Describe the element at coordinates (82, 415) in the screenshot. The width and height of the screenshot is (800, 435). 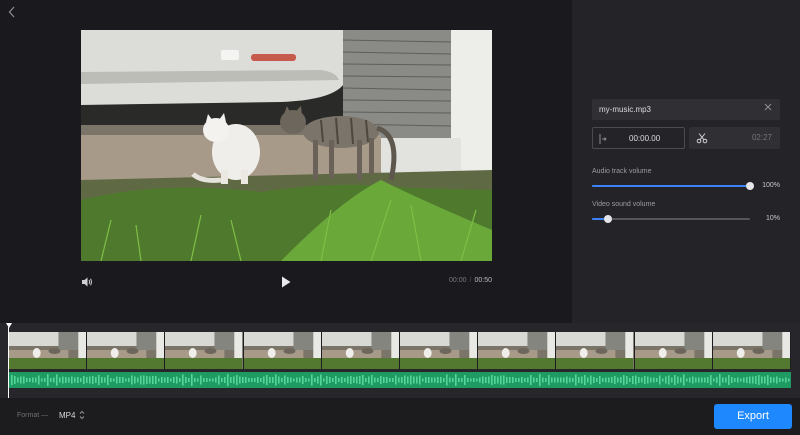
I see `chevron-up-down-icon` at that location.